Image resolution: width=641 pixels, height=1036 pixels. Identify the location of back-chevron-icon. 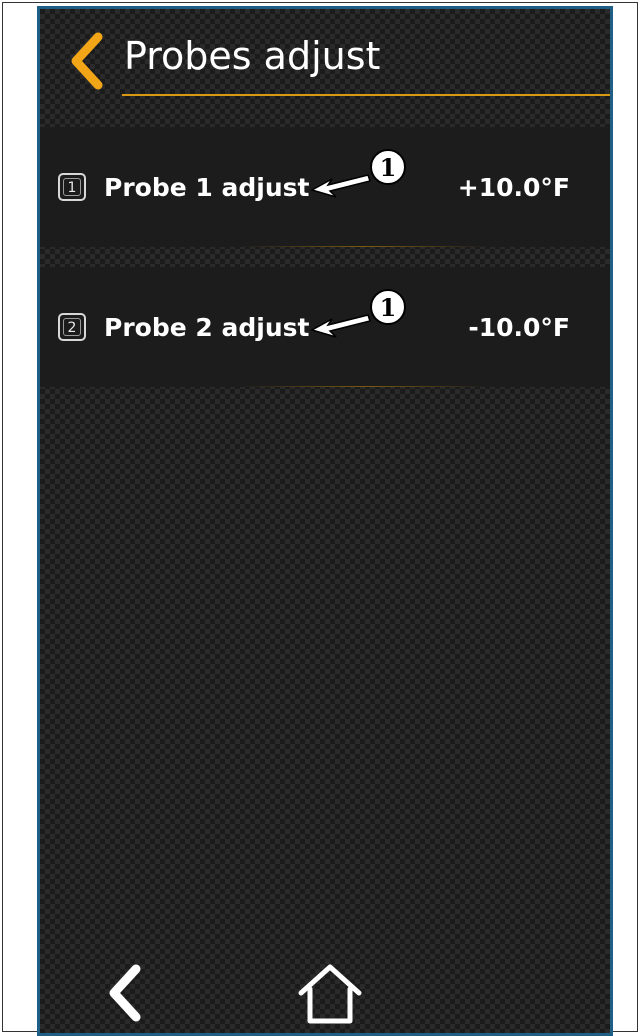
(86, 61).